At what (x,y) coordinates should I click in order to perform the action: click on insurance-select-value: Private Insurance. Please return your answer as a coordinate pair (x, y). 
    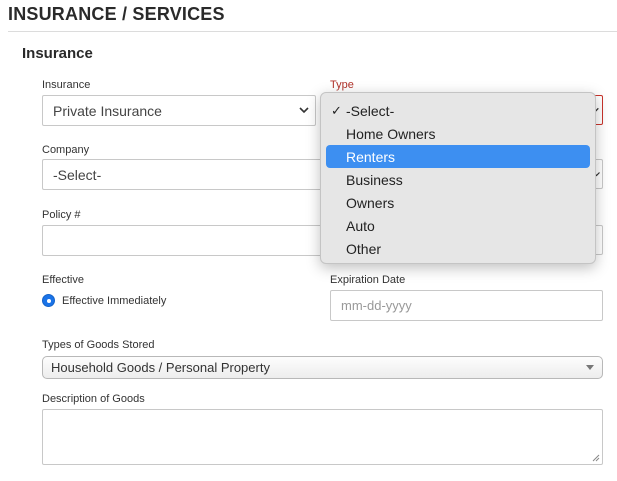
    Looking at the image, I should click on (107, 110).